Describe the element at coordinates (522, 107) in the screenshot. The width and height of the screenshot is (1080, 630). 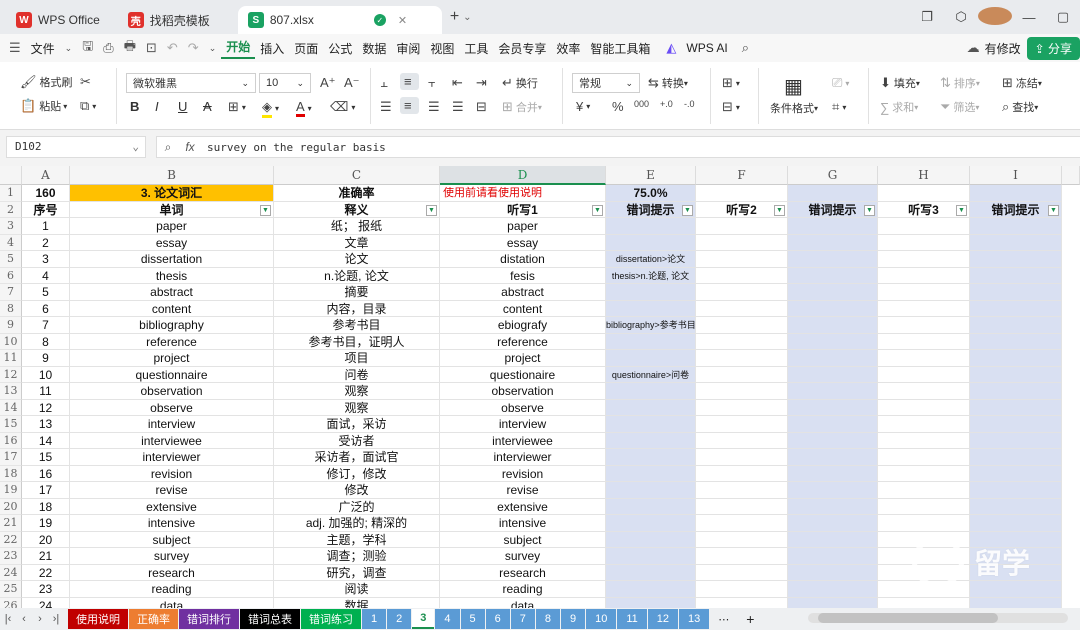
I see `merge-button: ⊞ 合并 ▾` at that location.